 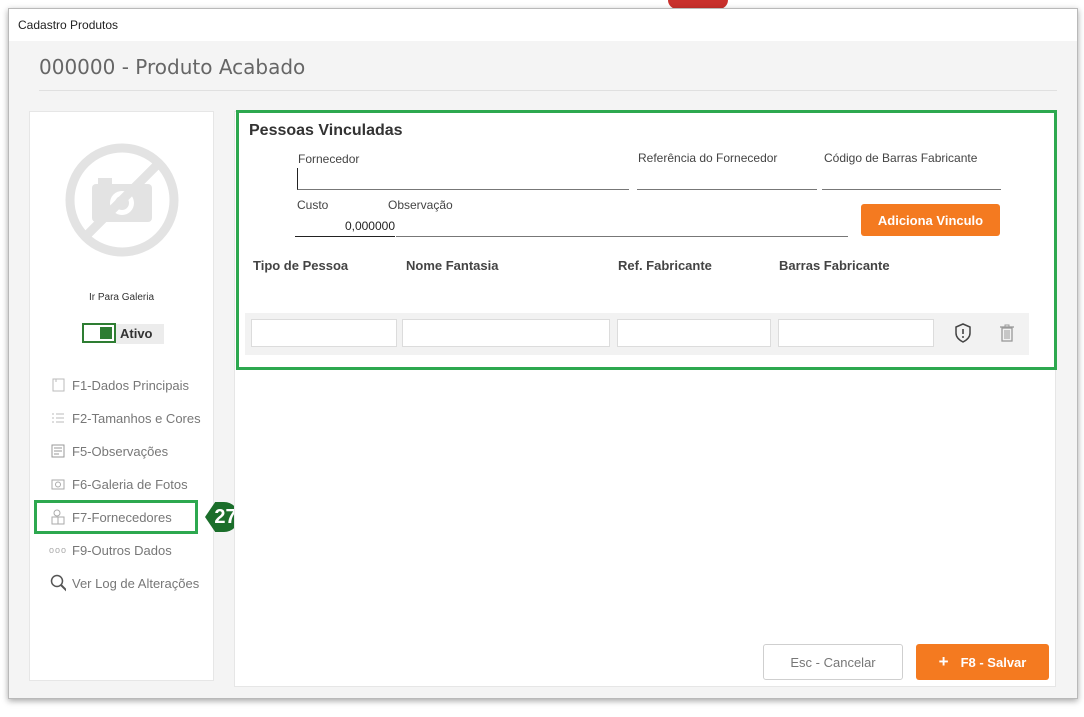 What do you see at coordinates (116, 517) in the screenshot?
I see `highlight-box-fornecedores` at bounding box center [116, 517].